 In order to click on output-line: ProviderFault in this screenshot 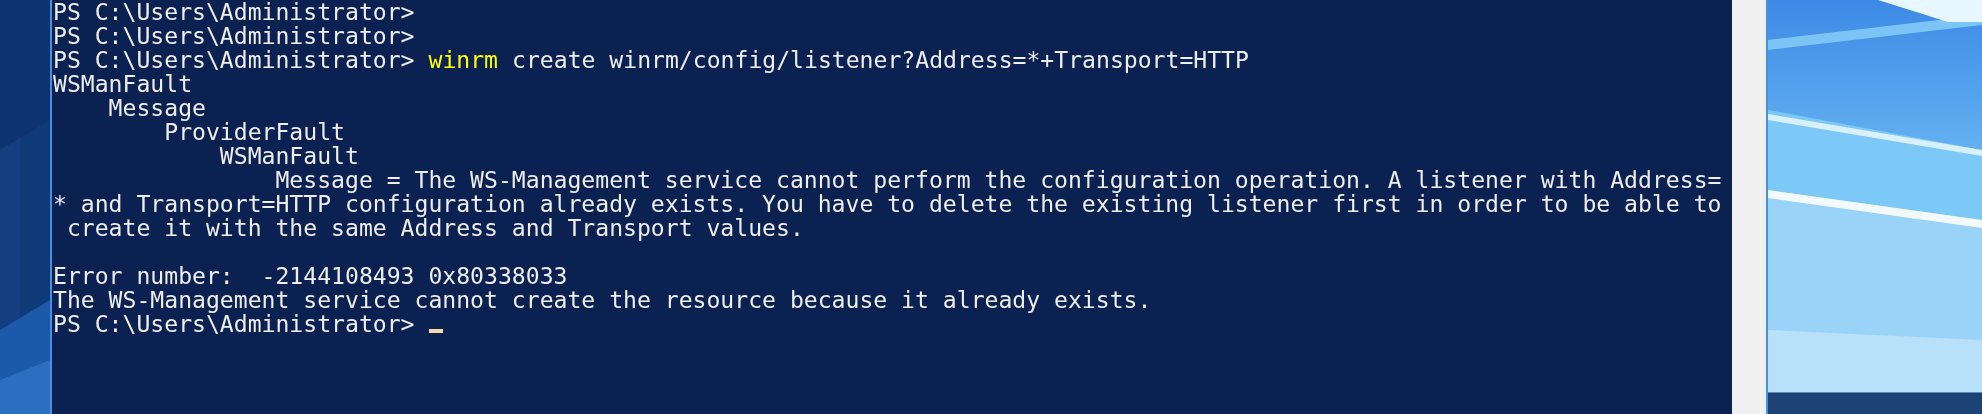, I will do `click(254, 132)`.